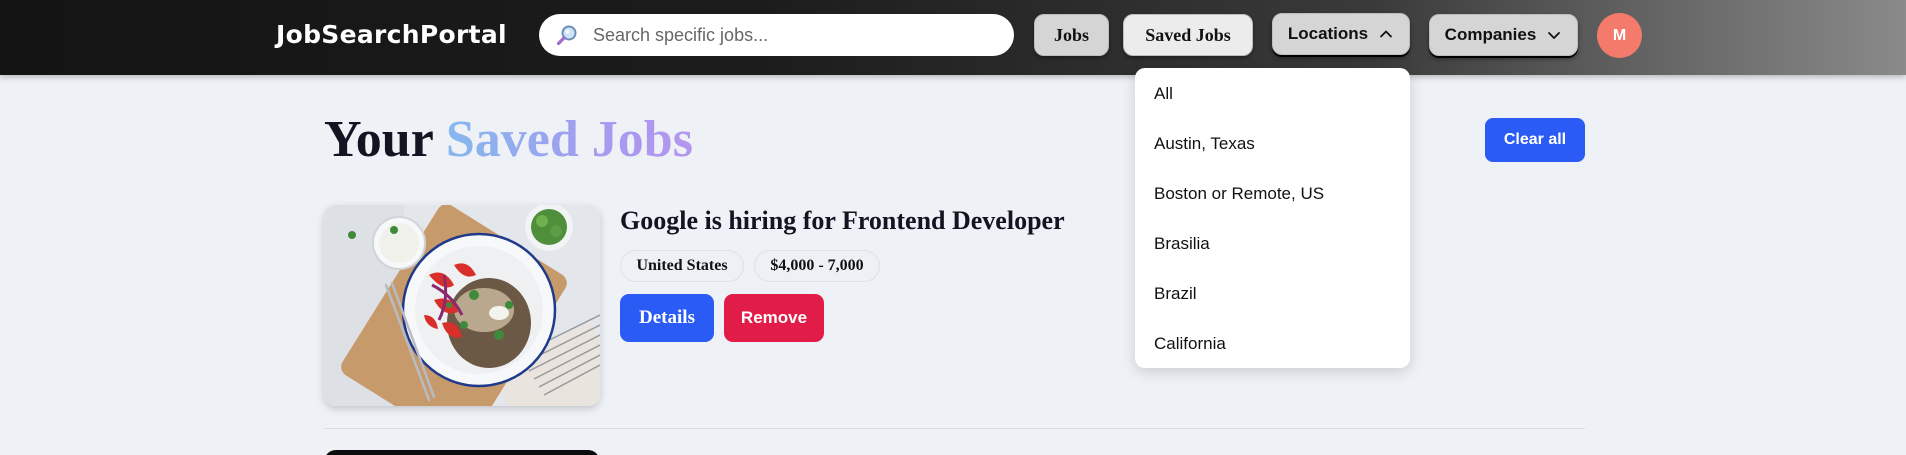 This screenshot has width=1906, height=455. What do you see at coordinates (1328, 33) in the screenshot?
I see `nav-locations-label: Locations` at bounding box center [1328, 33].